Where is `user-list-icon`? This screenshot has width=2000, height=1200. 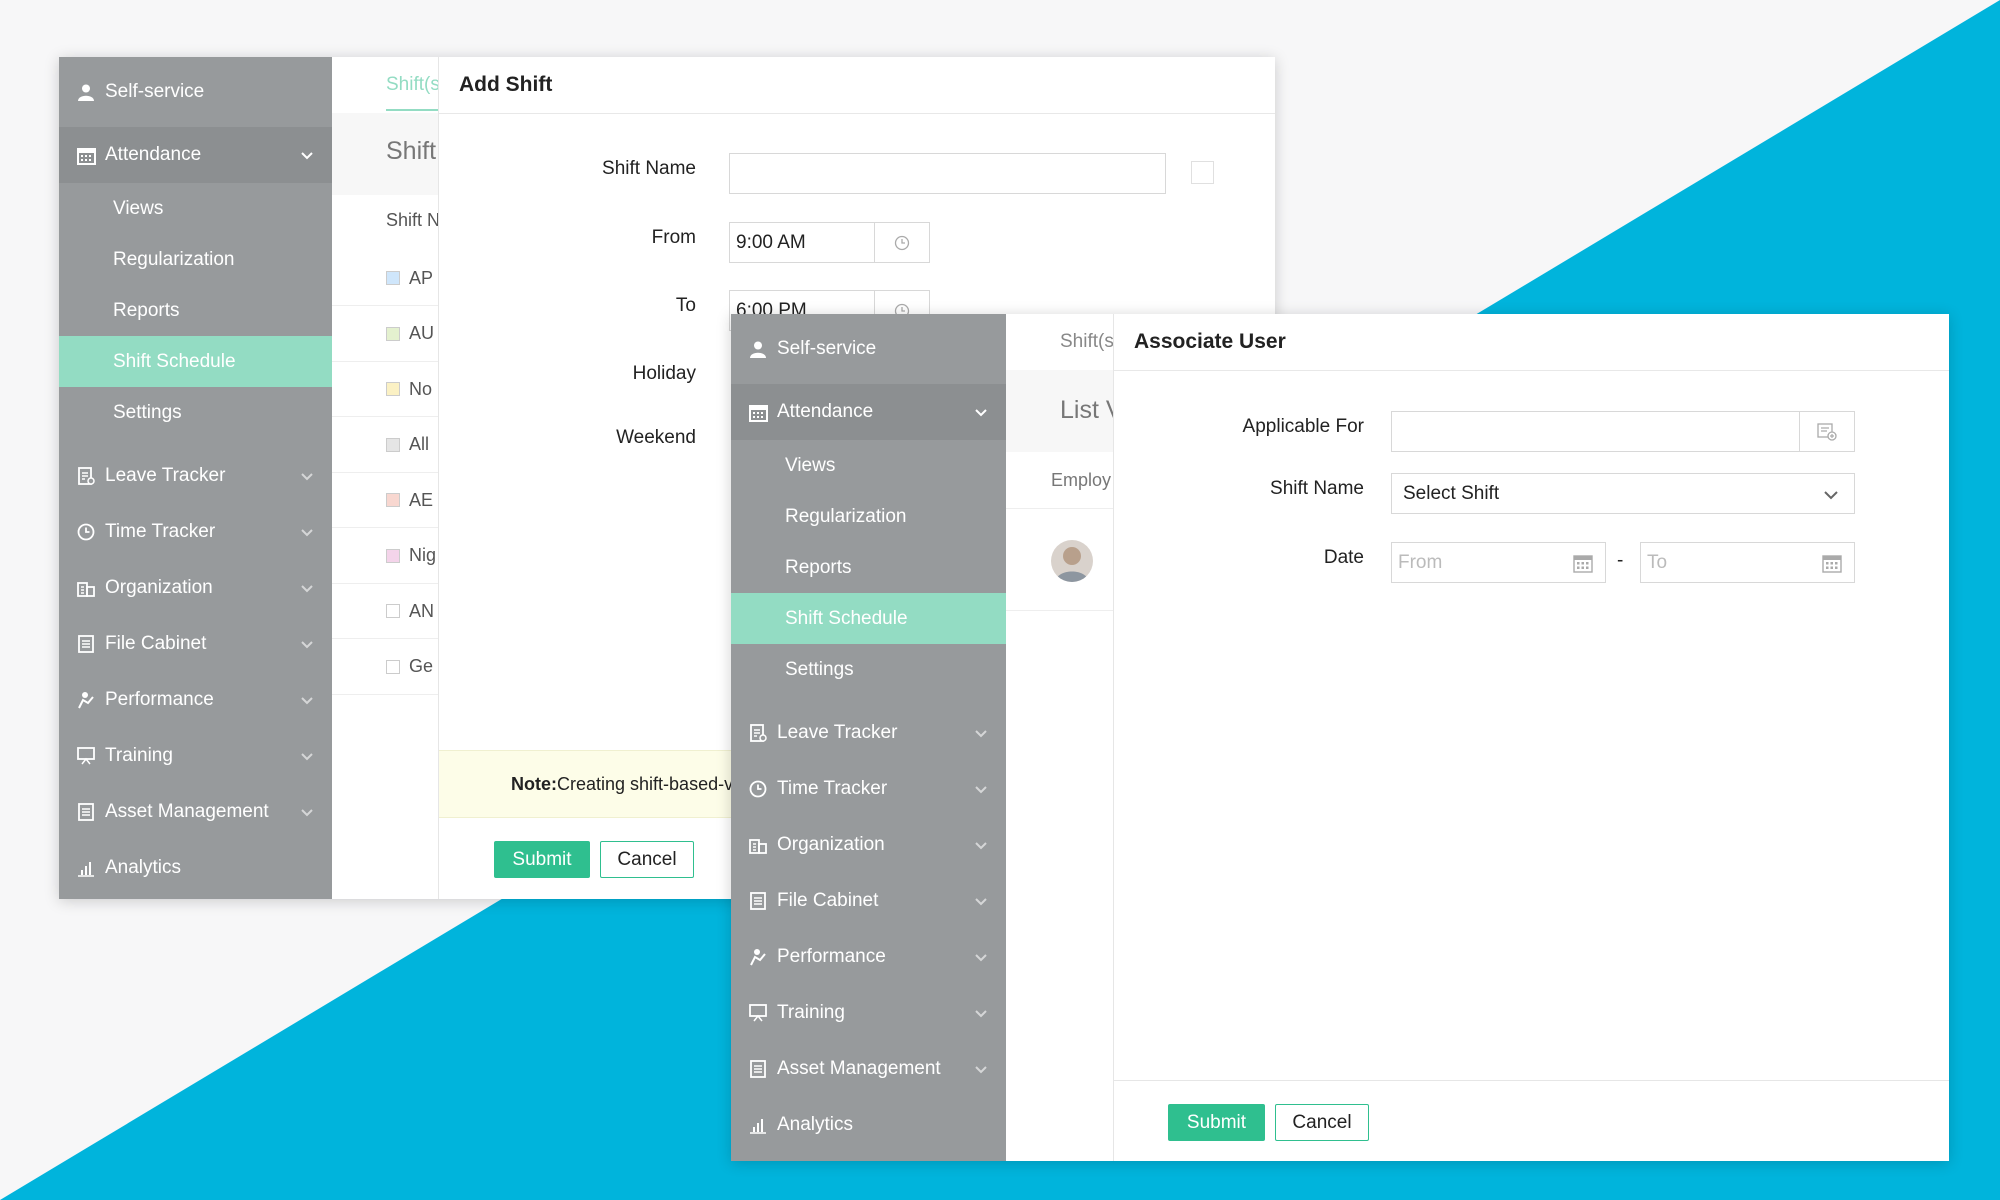 user-list-icon is located at coordinates (1826, 431).